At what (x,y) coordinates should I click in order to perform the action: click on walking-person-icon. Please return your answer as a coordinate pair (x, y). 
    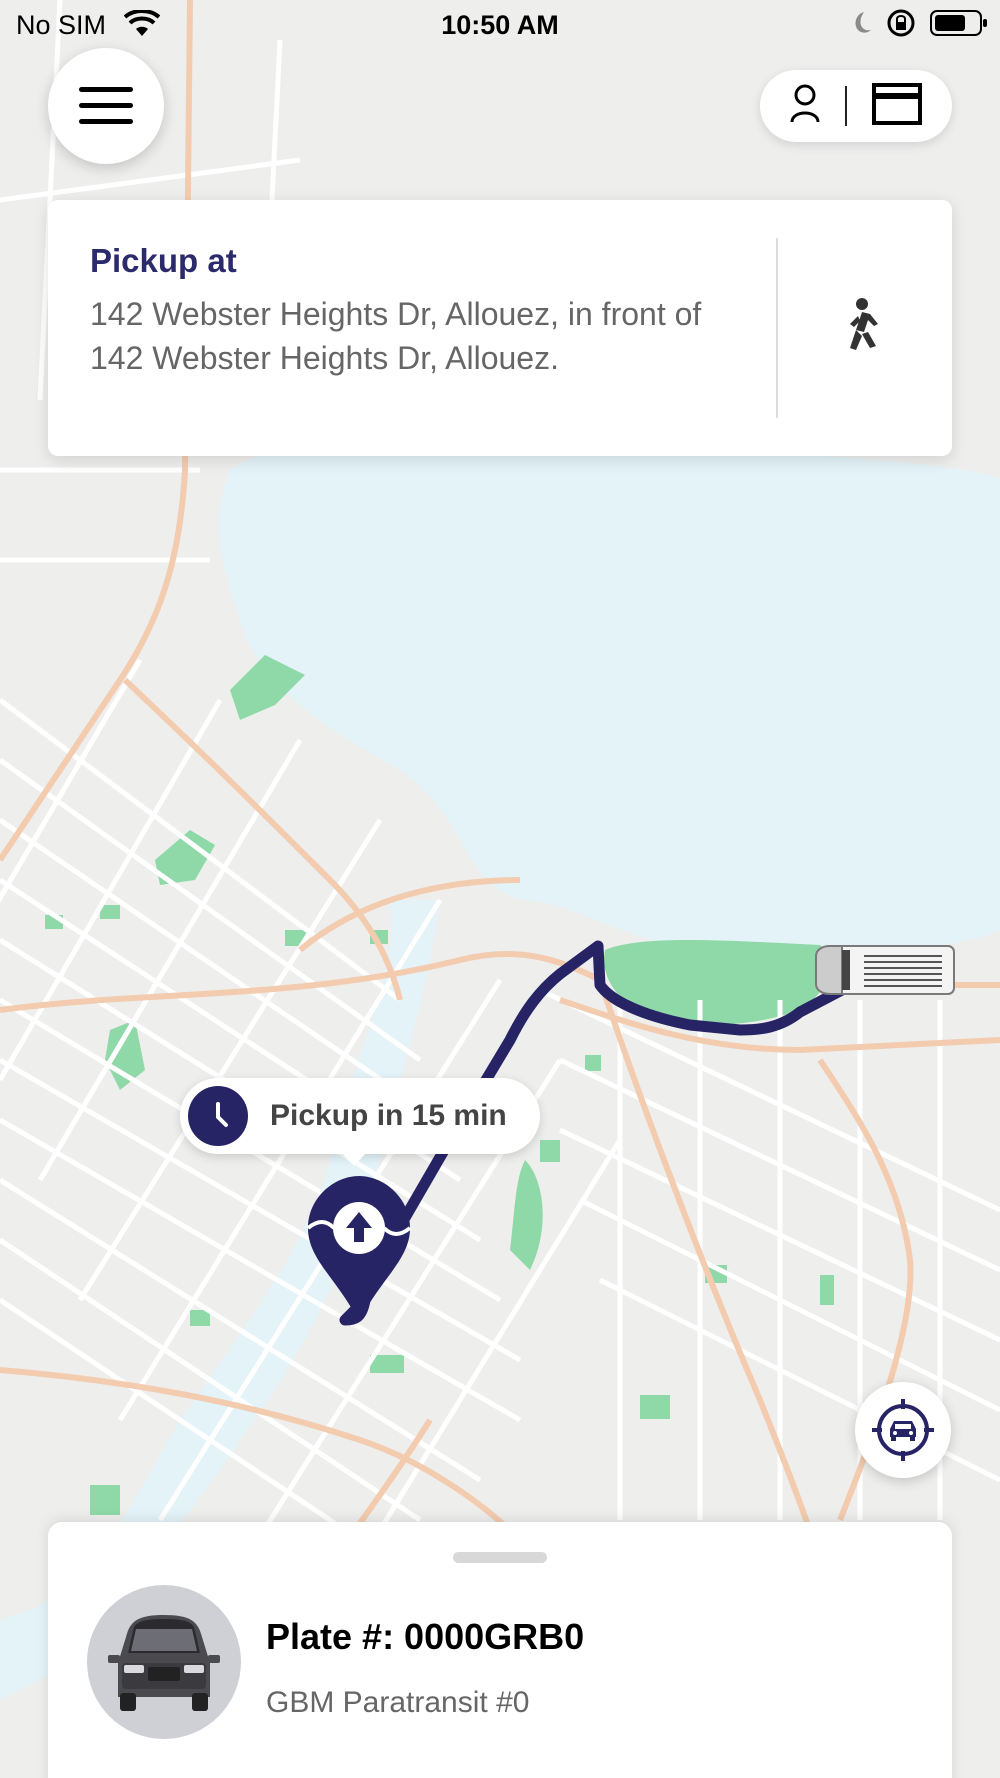
    Looking at the image, I should click on (864, 324).